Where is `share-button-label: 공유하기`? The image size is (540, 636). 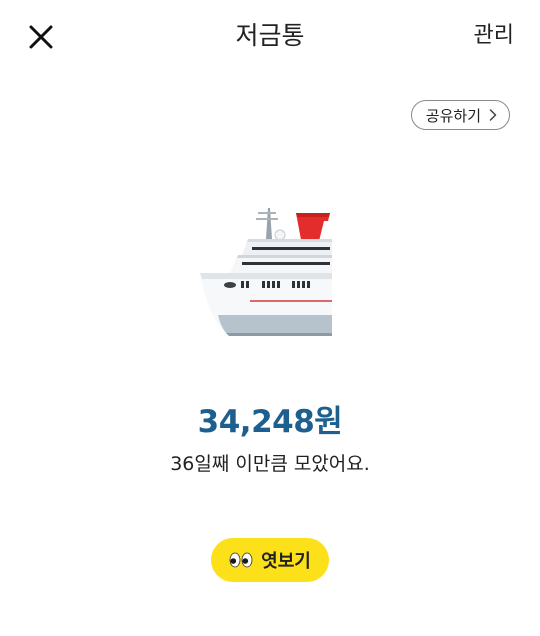
share-button-label: 공유하기 is located at coordinates (453, 115).